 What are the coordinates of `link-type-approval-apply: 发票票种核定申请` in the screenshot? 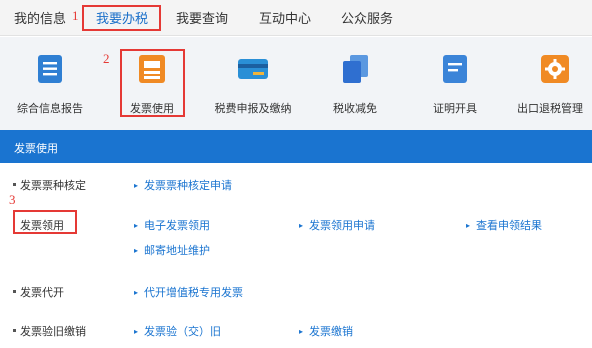 It's located at (183, 185).